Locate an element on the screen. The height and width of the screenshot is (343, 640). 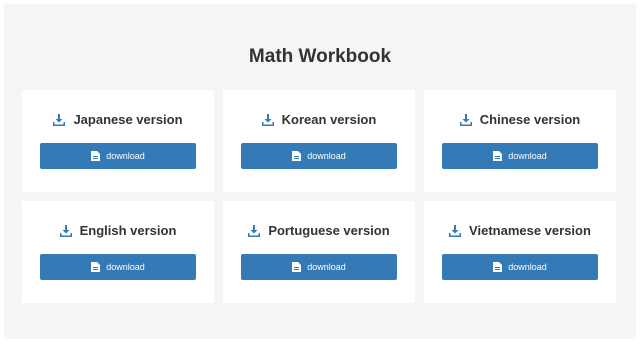
card-title: Korean version is located at coordinates (329, 119).